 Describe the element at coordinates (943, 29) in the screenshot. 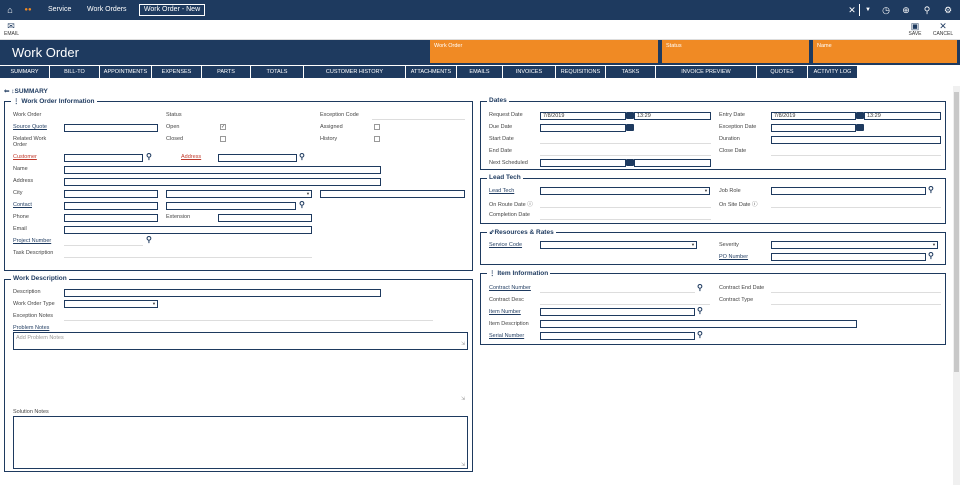

I see `cancel-button: ✕ CANCEL` at that location.